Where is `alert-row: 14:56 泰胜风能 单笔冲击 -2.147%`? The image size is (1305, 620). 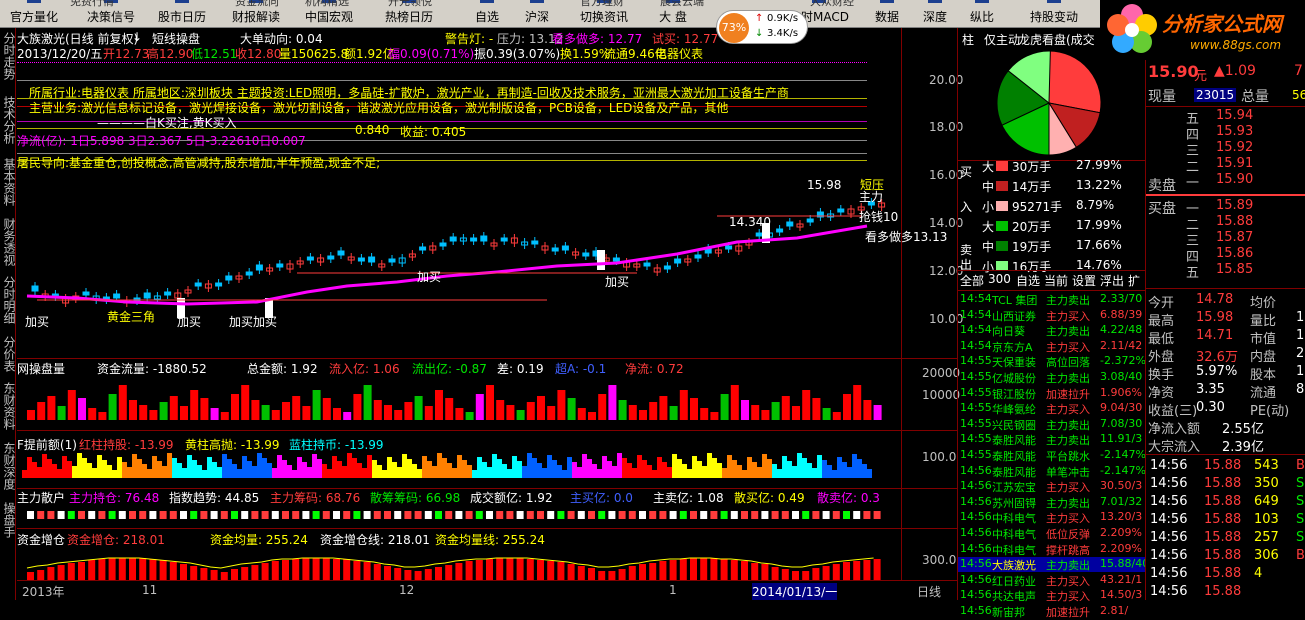 alert-row: 14:56 泰胜风能 单笔冲击 -2.147% is located at coordinates (1052, 471).